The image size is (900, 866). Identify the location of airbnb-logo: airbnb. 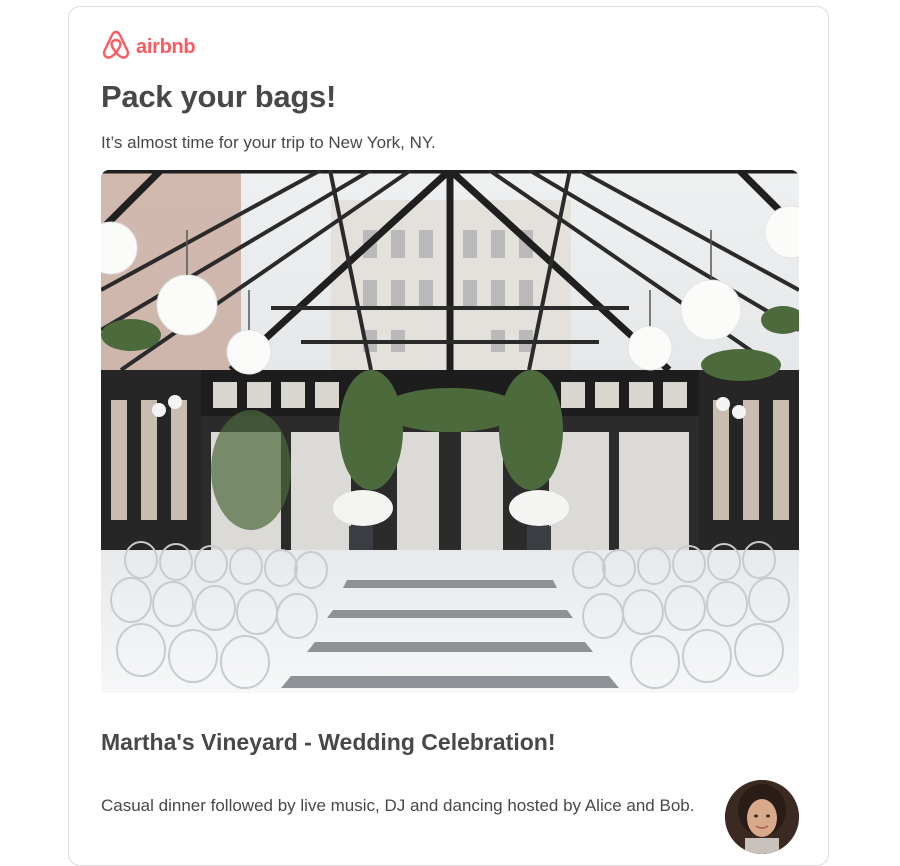
(148, 47).